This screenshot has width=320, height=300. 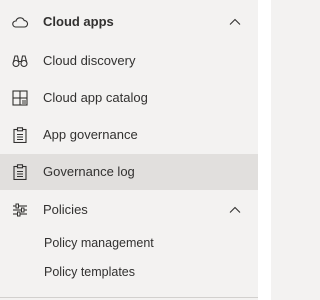 I want to click on nav-item-app-governance: App governance, so click(x=129, y=135).